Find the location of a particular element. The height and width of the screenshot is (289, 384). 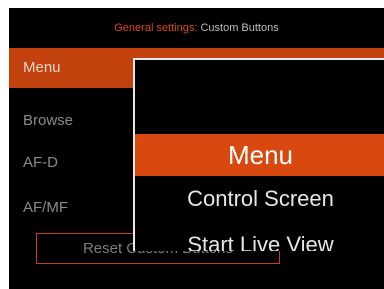

header-title: Custom Buttons is located at coordinates (239, 28).